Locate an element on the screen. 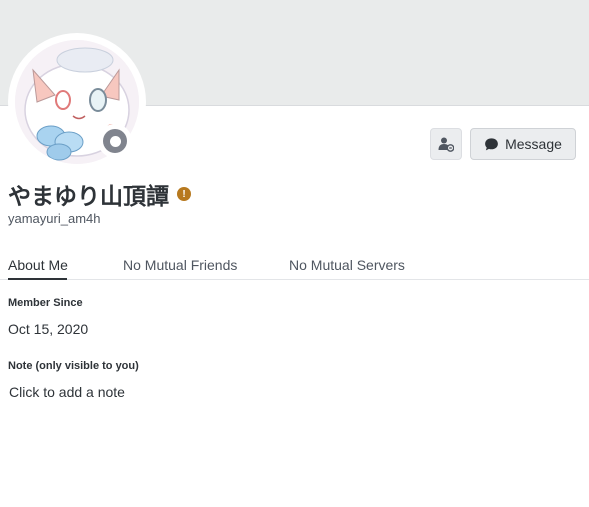 Image resolution: width=589 pixels, height=507 pixels. status-offline-indicator is located at coordinates (115, 141).